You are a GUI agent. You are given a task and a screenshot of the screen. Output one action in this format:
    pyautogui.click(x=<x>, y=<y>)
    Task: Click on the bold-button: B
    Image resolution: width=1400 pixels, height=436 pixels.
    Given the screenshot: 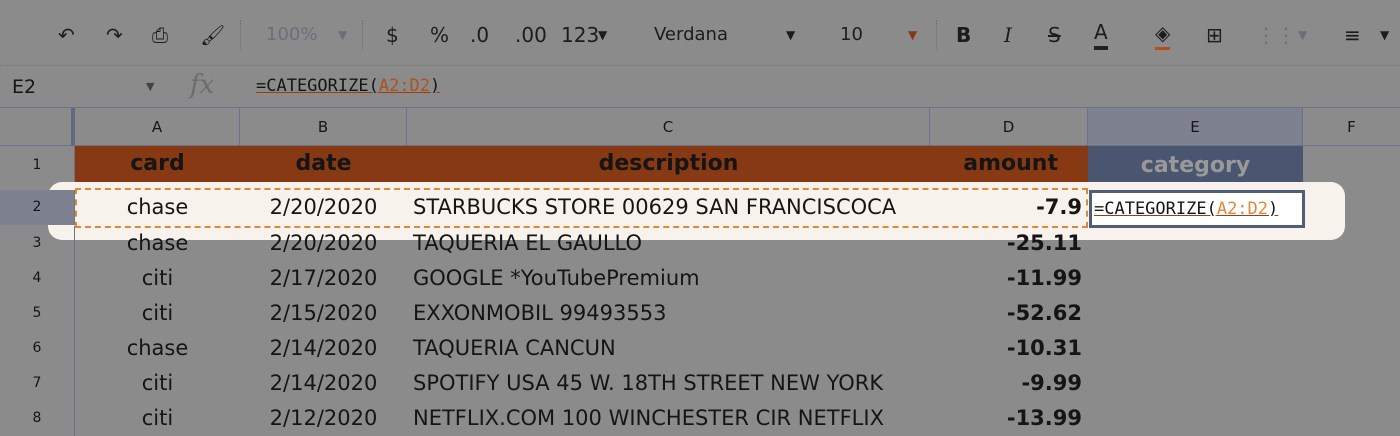 What is the action you would take?
    pyautogui.click(x=963, y=35)
    